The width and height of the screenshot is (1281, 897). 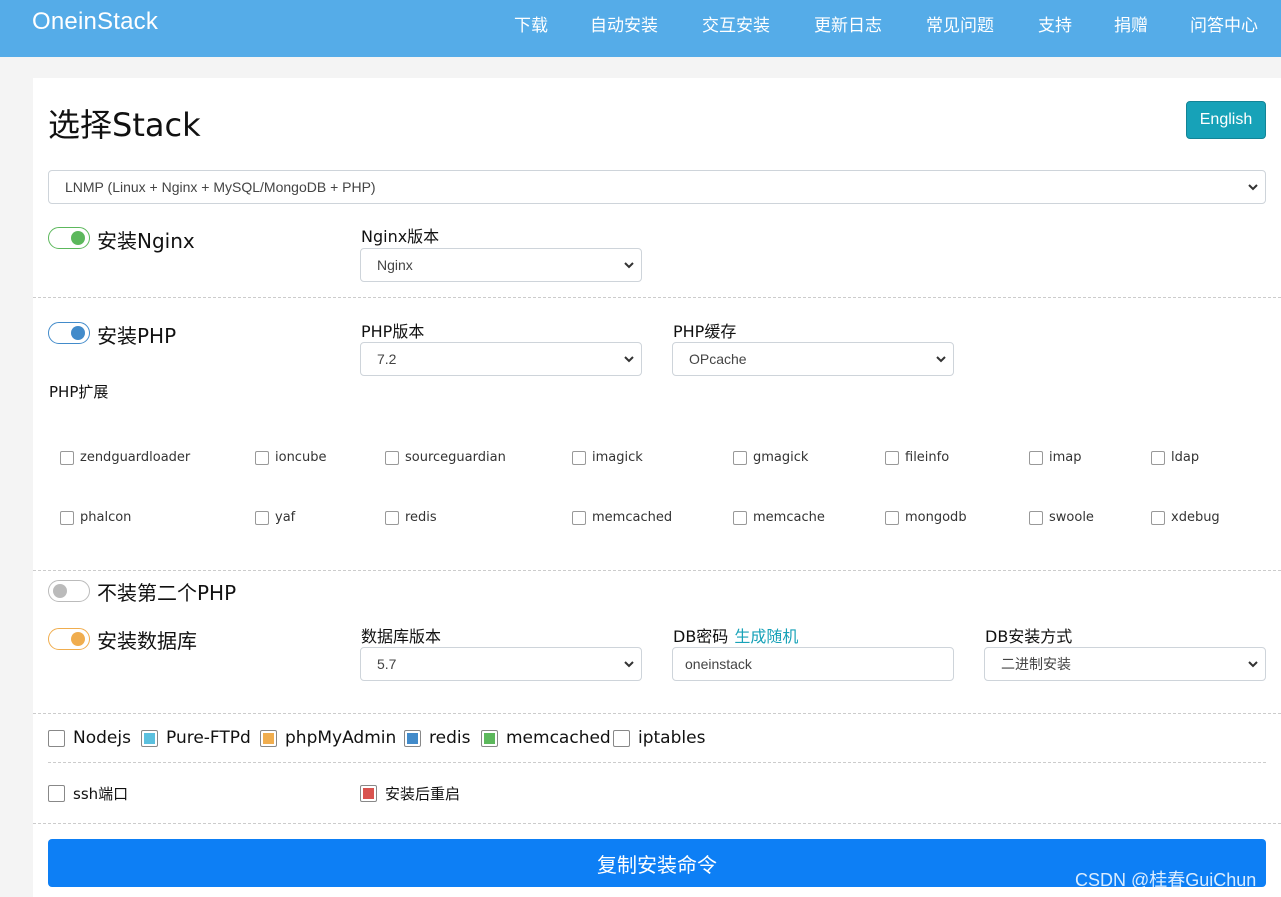 I want to click on db-password-label-row: DB密码 生成随机, so click(x=735, y=635).